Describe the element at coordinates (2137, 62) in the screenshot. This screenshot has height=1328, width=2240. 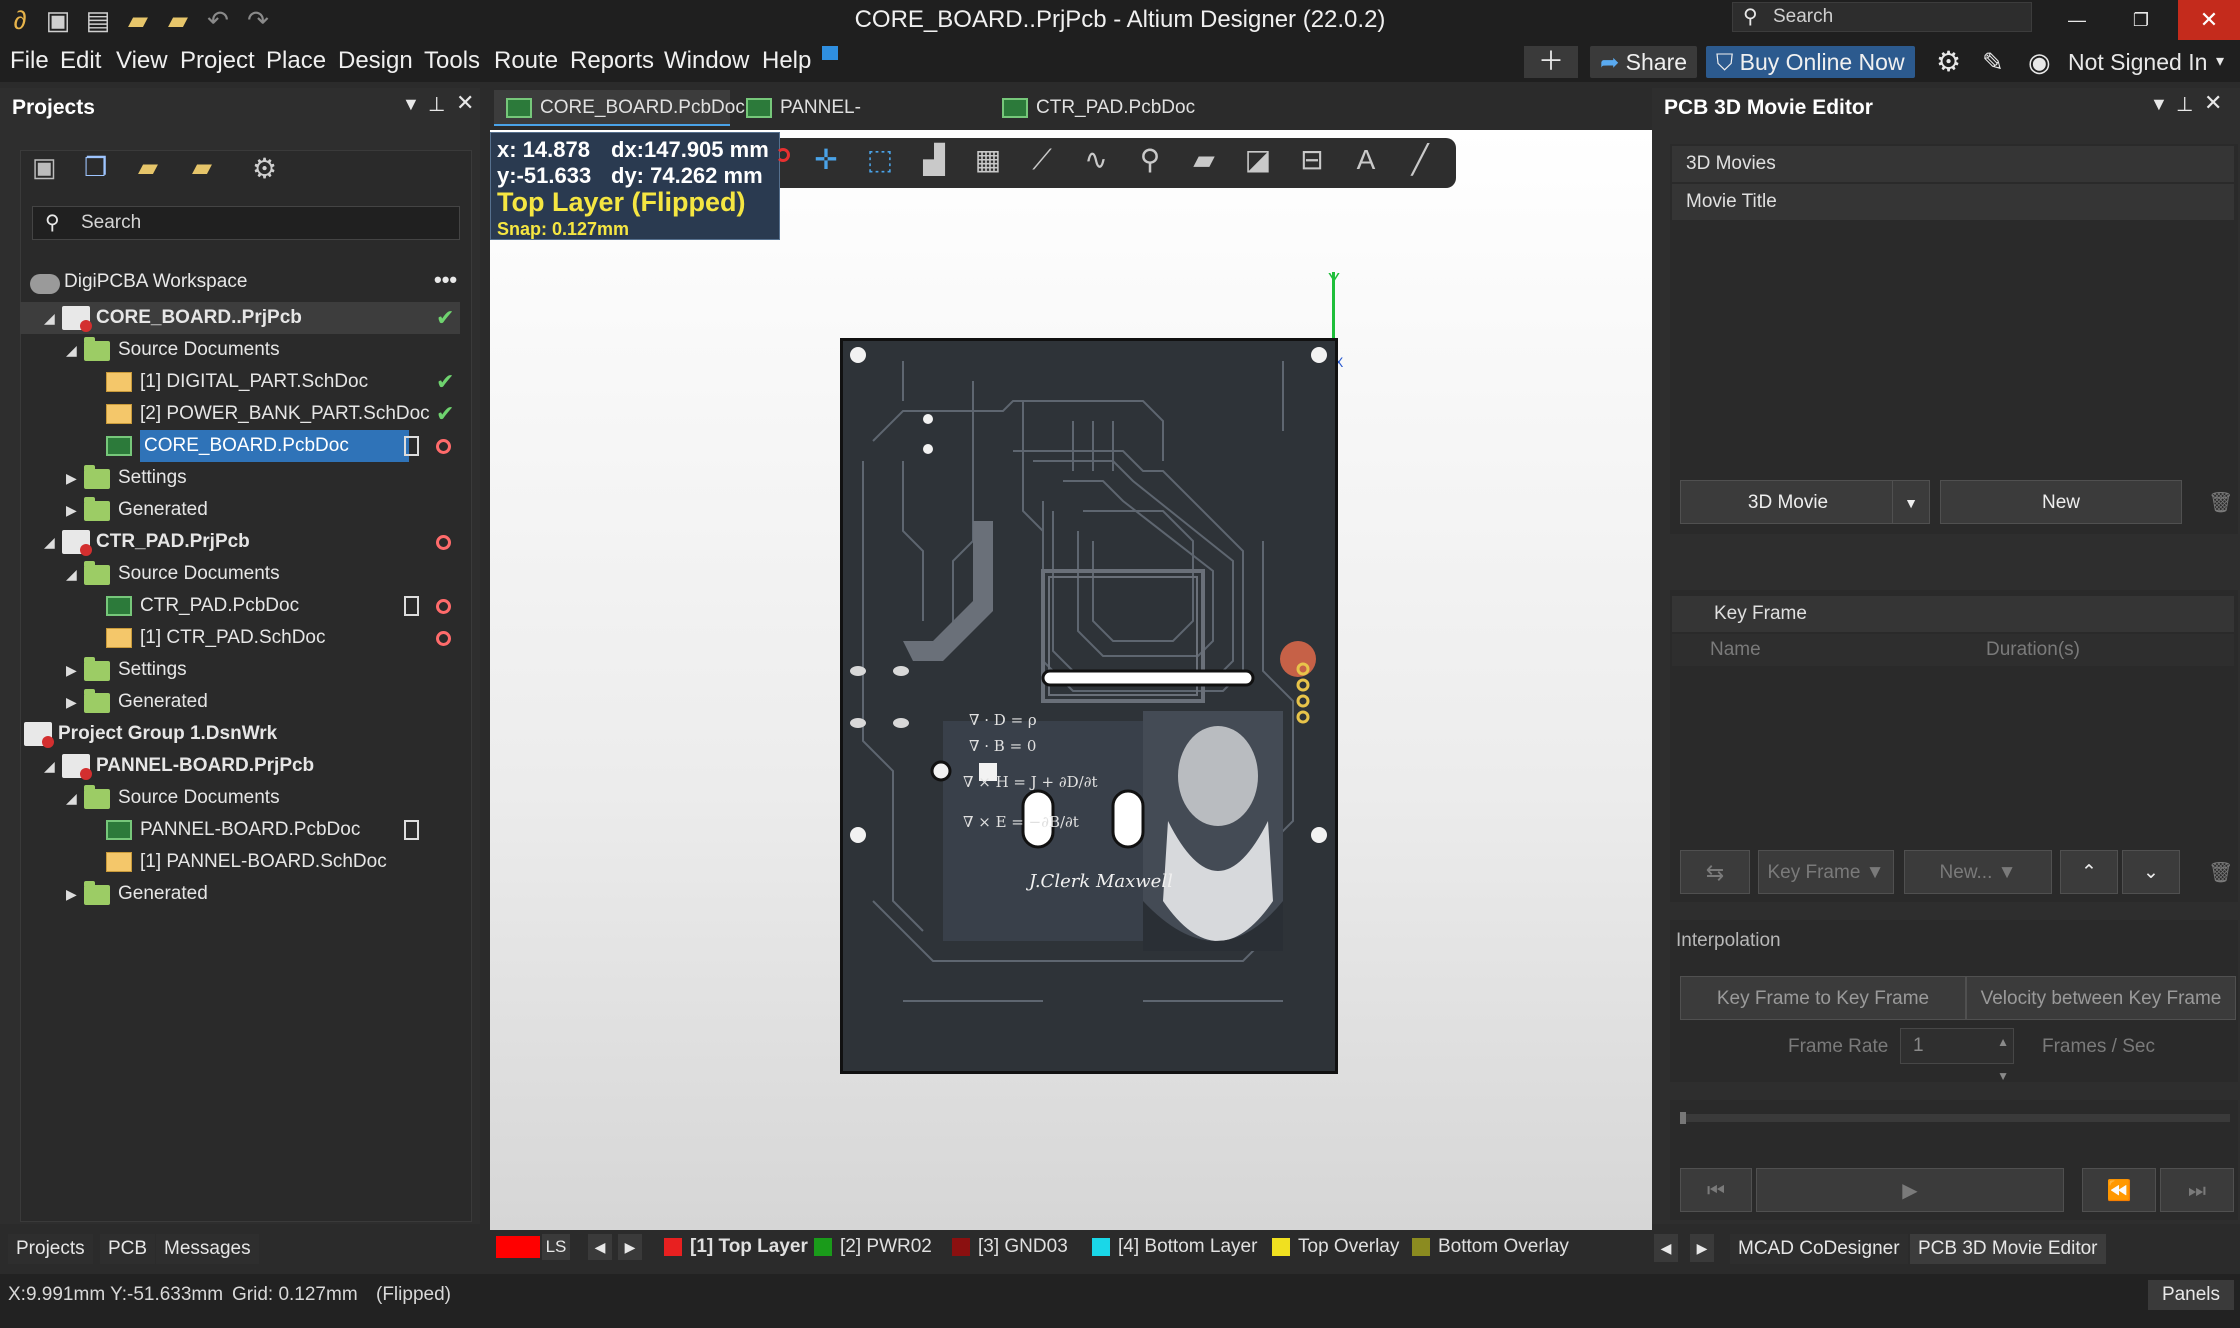
I see `account-label: Not Signed In` at that location.